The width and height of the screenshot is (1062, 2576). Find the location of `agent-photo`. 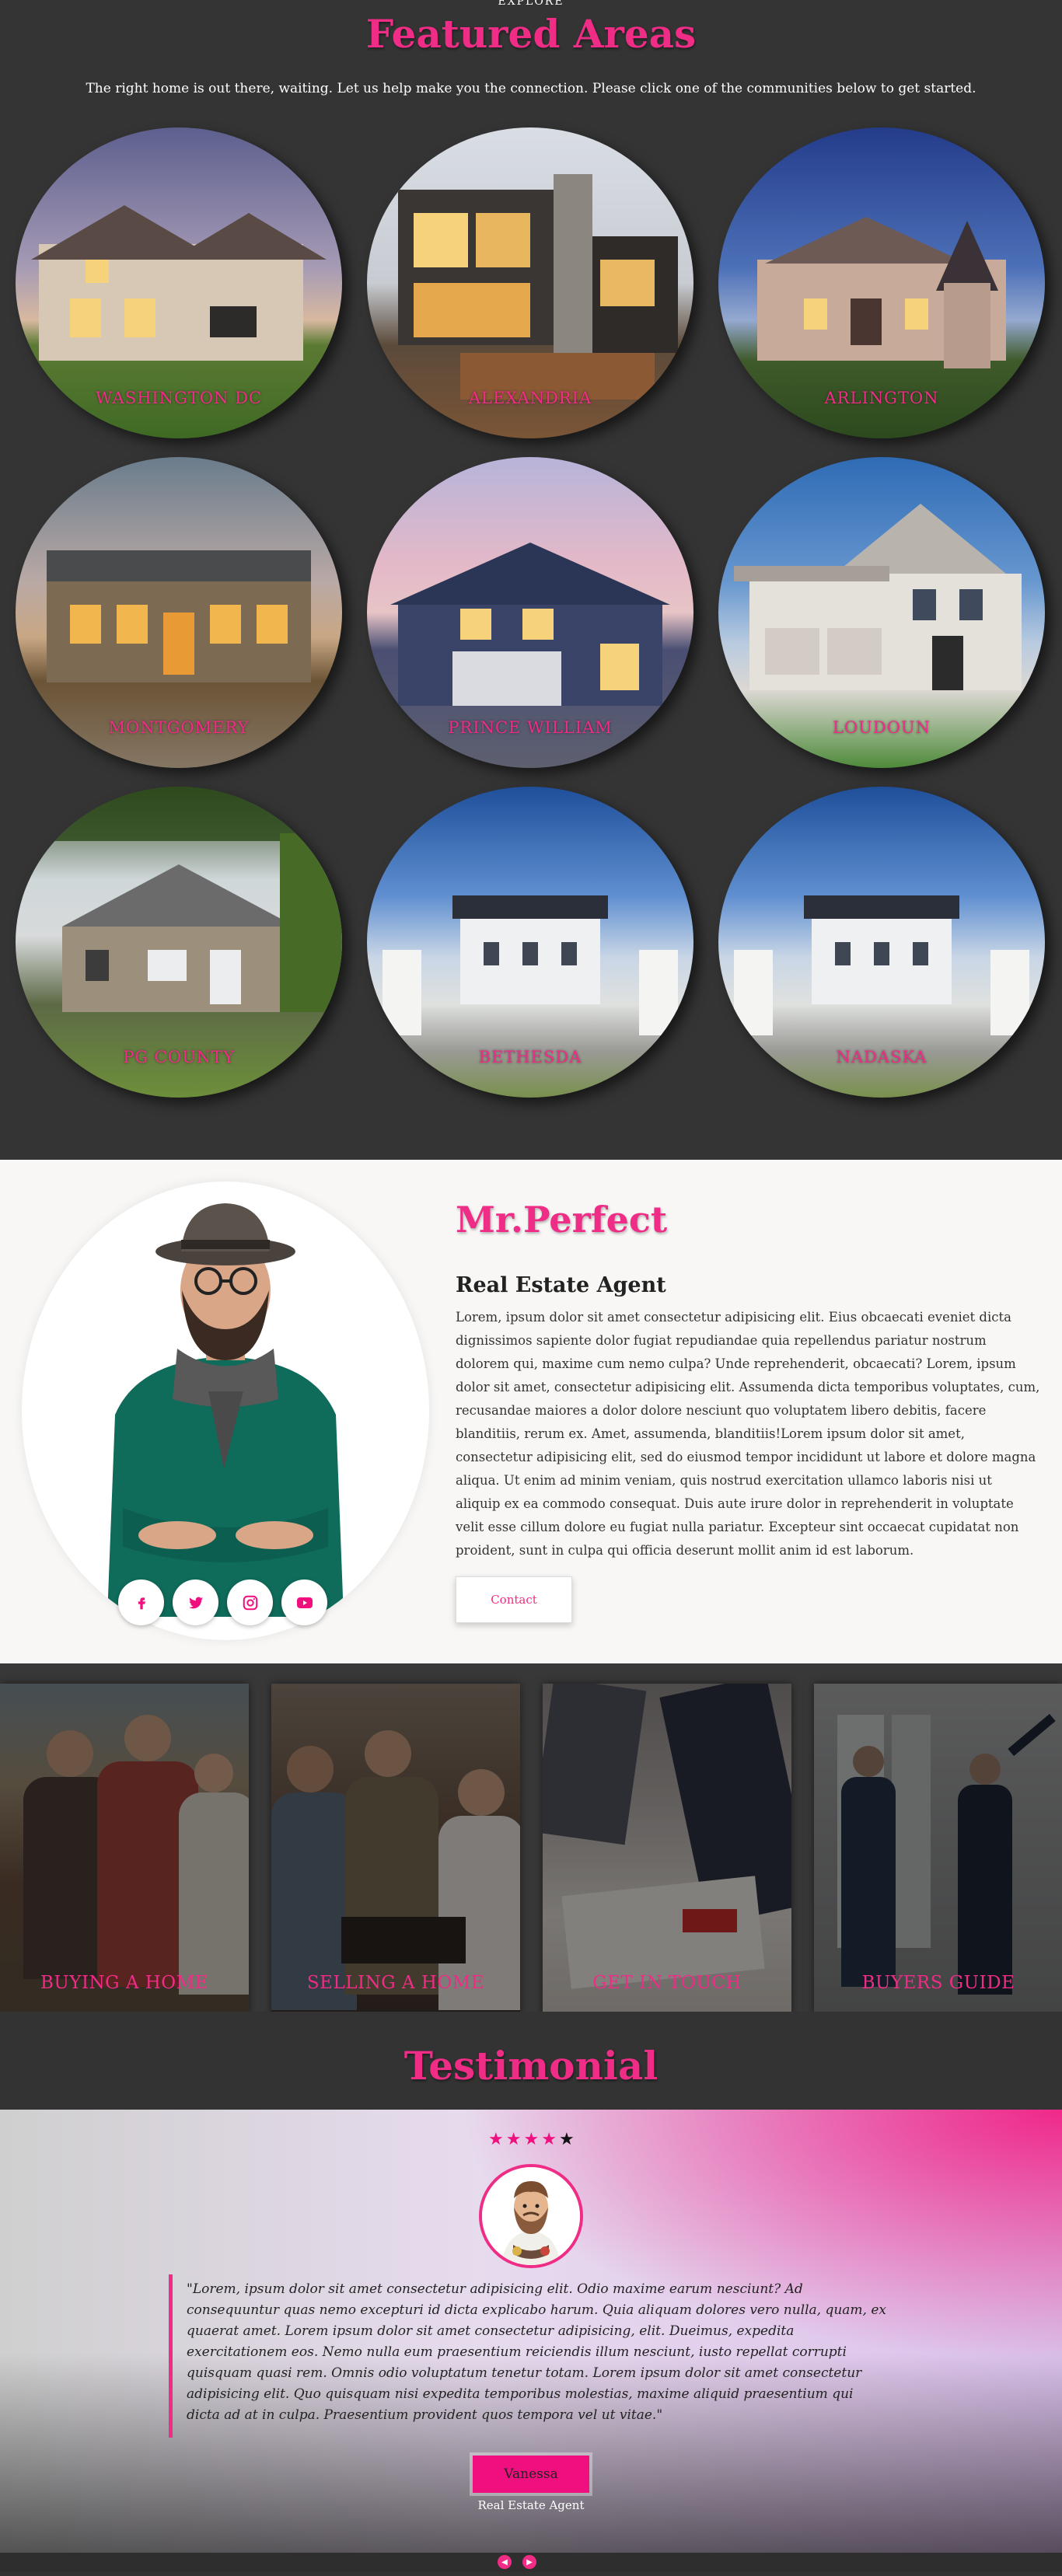

agent-photo is located at coordinates (226, 1411).